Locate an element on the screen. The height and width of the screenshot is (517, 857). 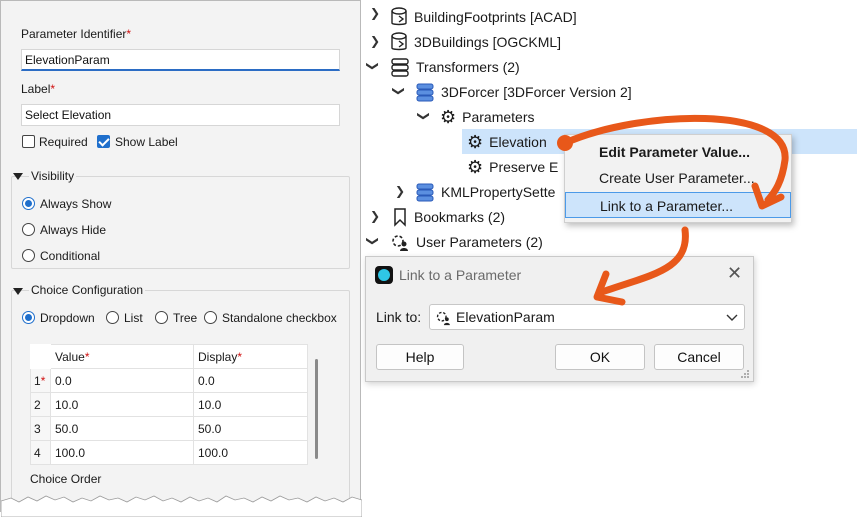
tree-item-kmlpropertysetter: KMLPropertySette is located at coordinates (485, 191).